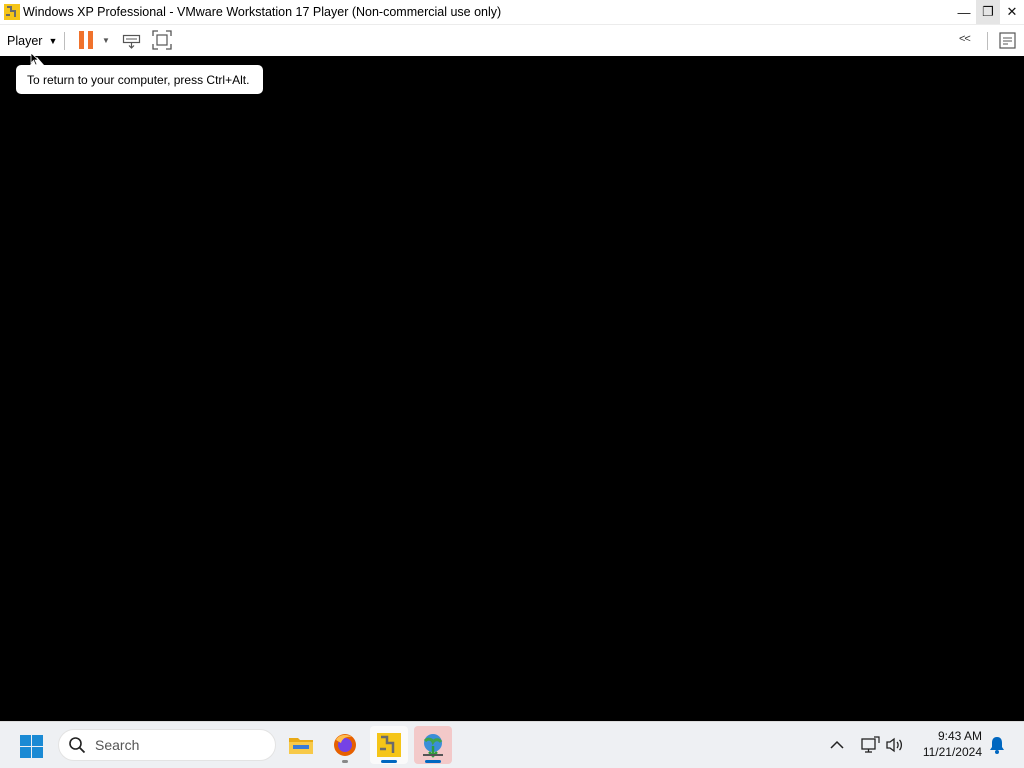 This screenshot has height=768, width=1024. What do you see at coordinates (512, 744) in the screenshot?
I see `taskbar: 9:43 AM 11/21/2024` at bounding box center [512, 744].